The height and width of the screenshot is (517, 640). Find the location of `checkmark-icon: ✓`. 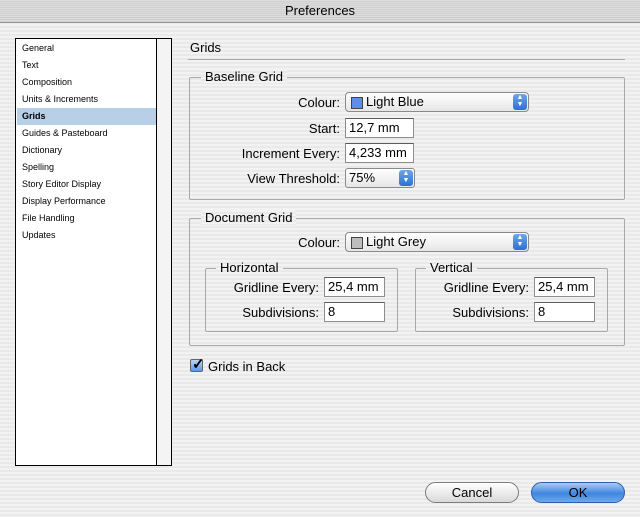

checkmark-icon: ✓ is located at coordinates (198, 364).